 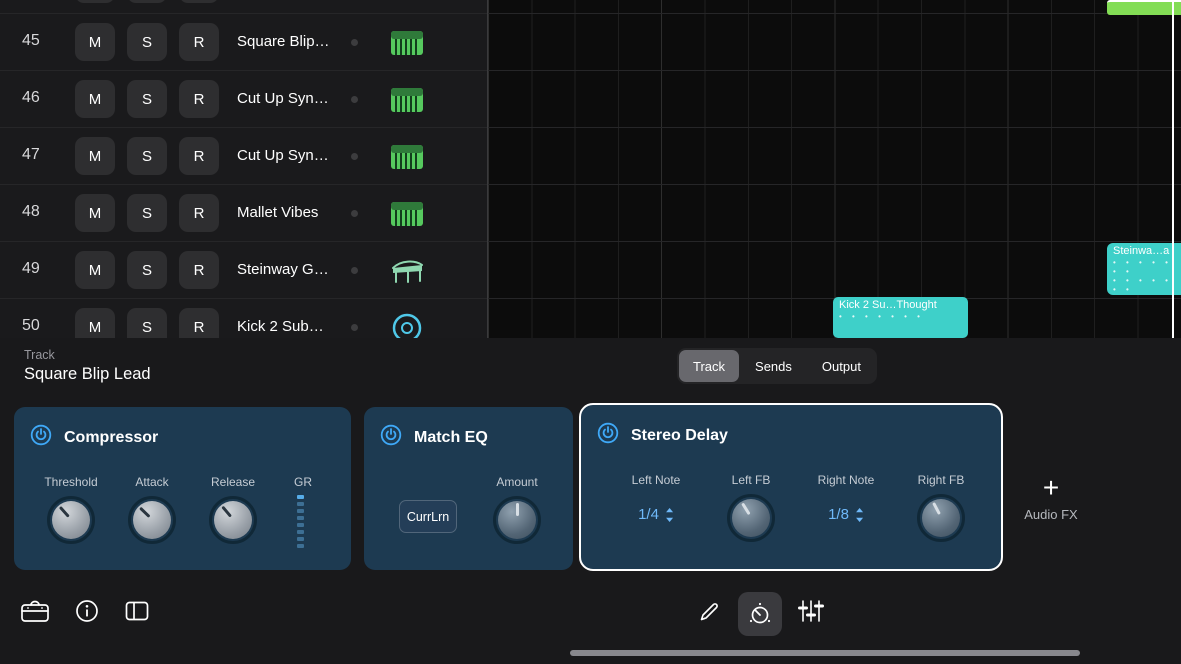 I want to click on horizontal-scrollbar, so click(x=825, y=653).